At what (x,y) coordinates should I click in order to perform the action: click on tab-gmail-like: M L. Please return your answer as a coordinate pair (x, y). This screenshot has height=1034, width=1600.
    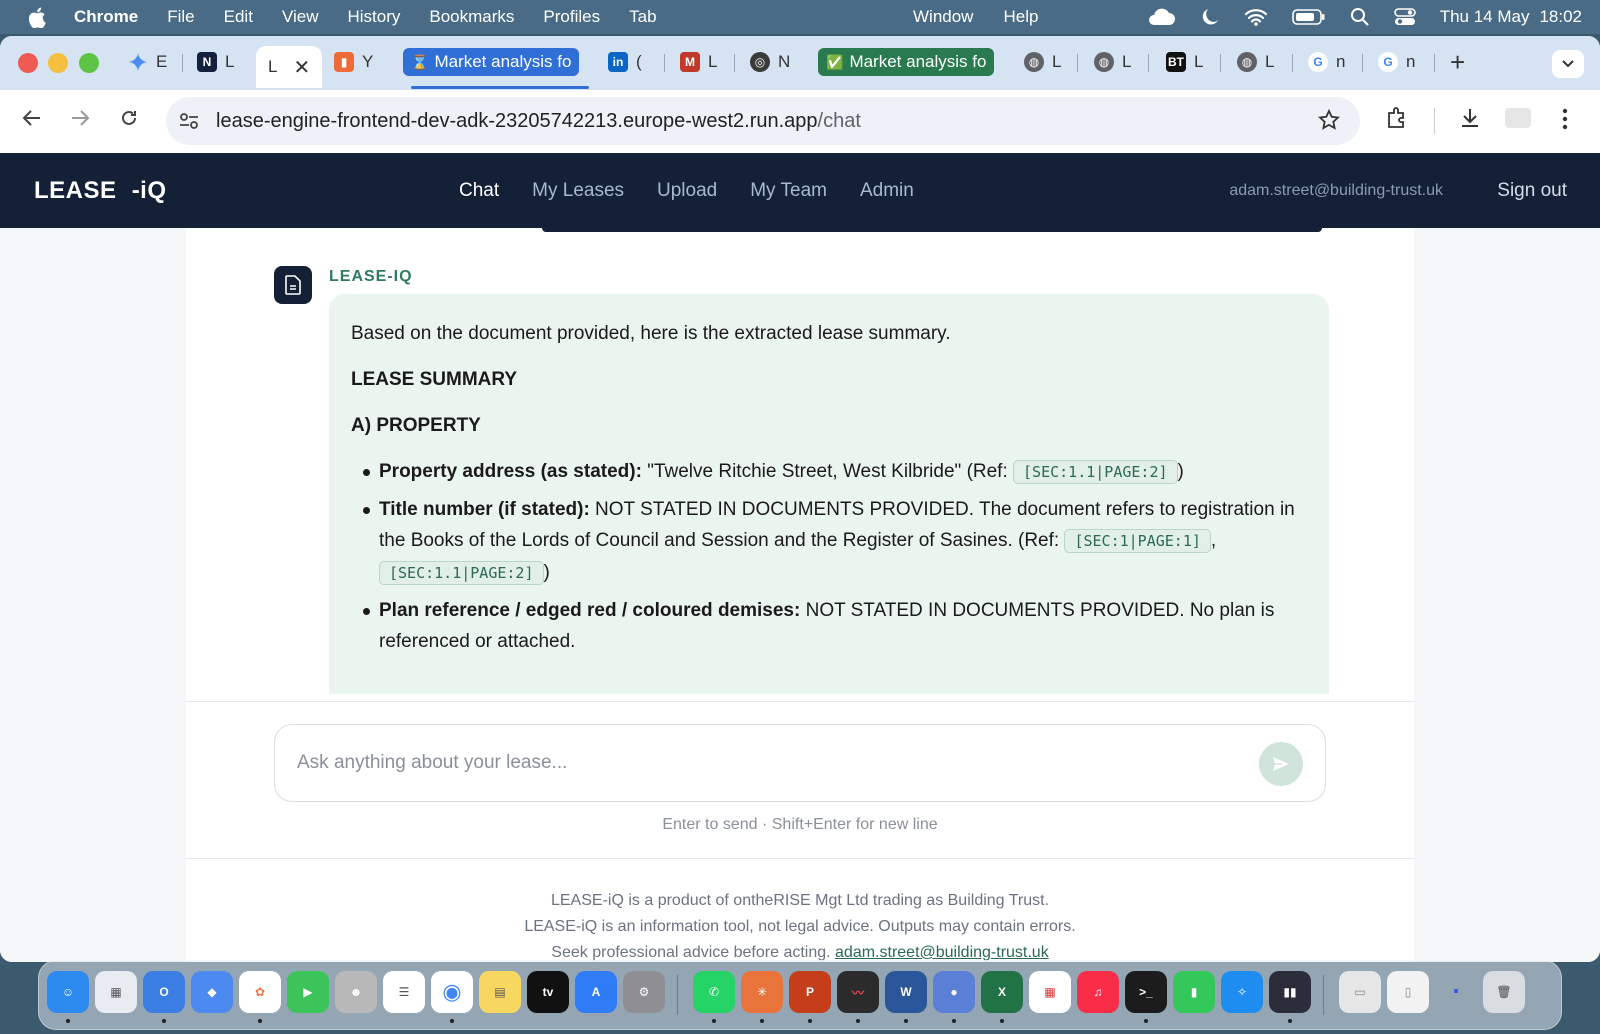
    Looking at the image, I should click on (698, 62).